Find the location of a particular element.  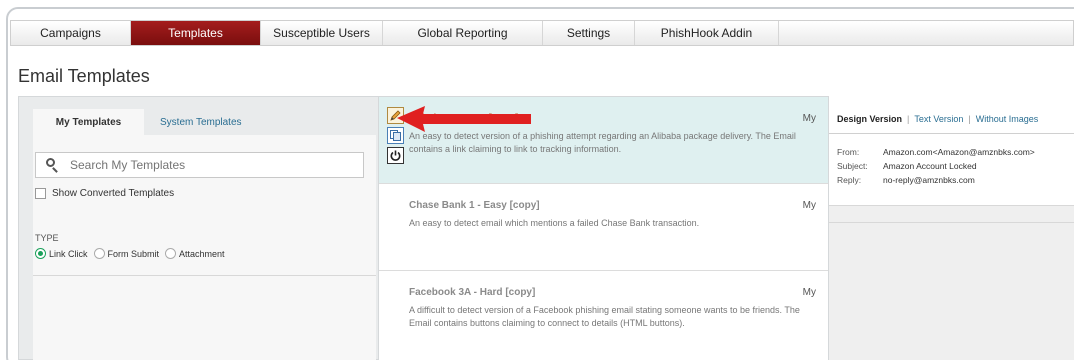

preview-subject: Subject: Amazon Account Locked is located at coordinates (907, 166).